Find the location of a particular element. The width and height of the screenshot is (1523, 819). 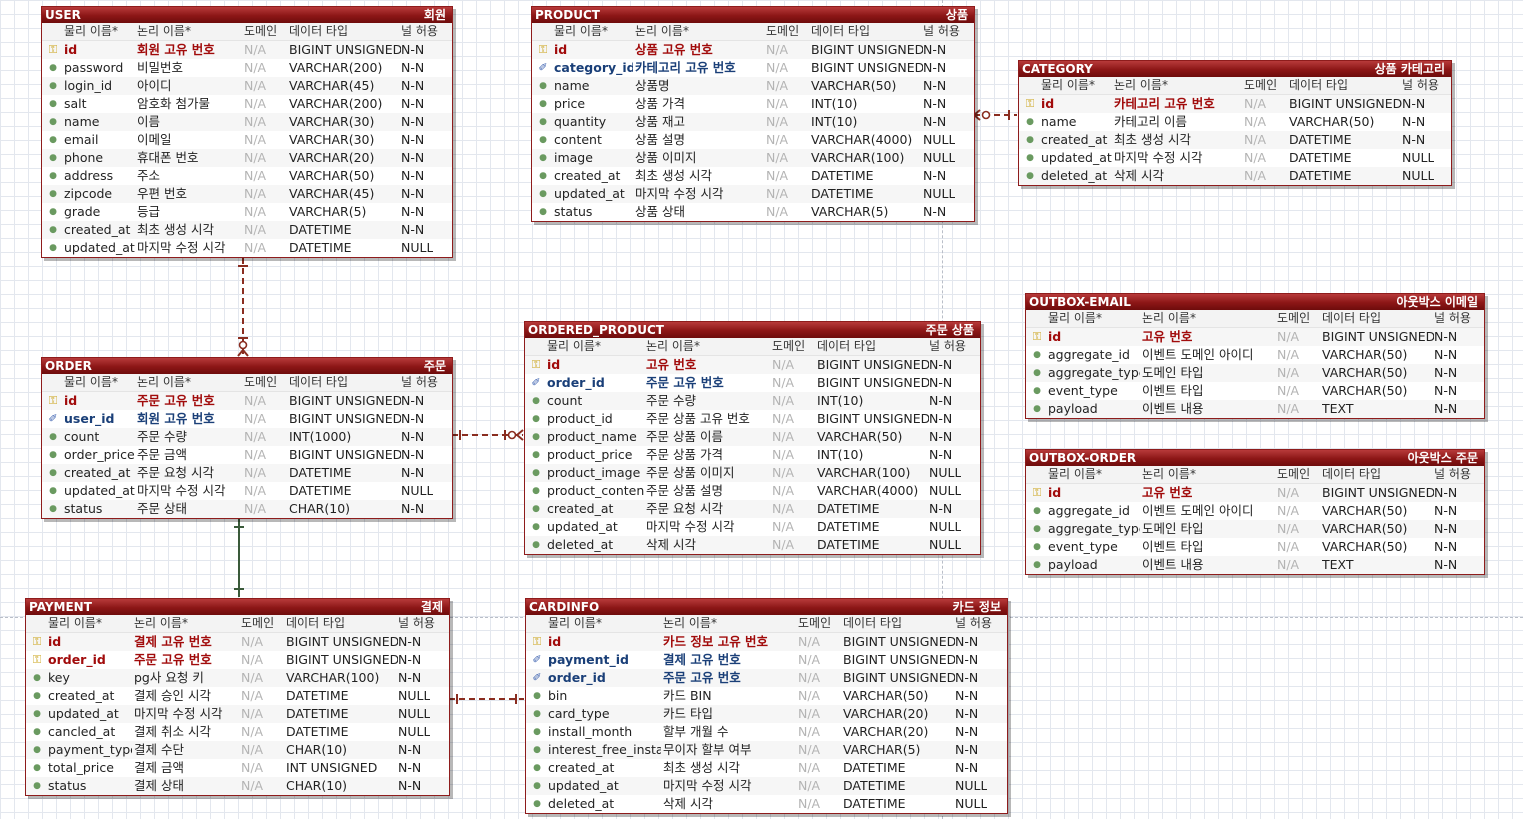

entity-header: PAYMENT 결제 is located at coordinates (237, 607).